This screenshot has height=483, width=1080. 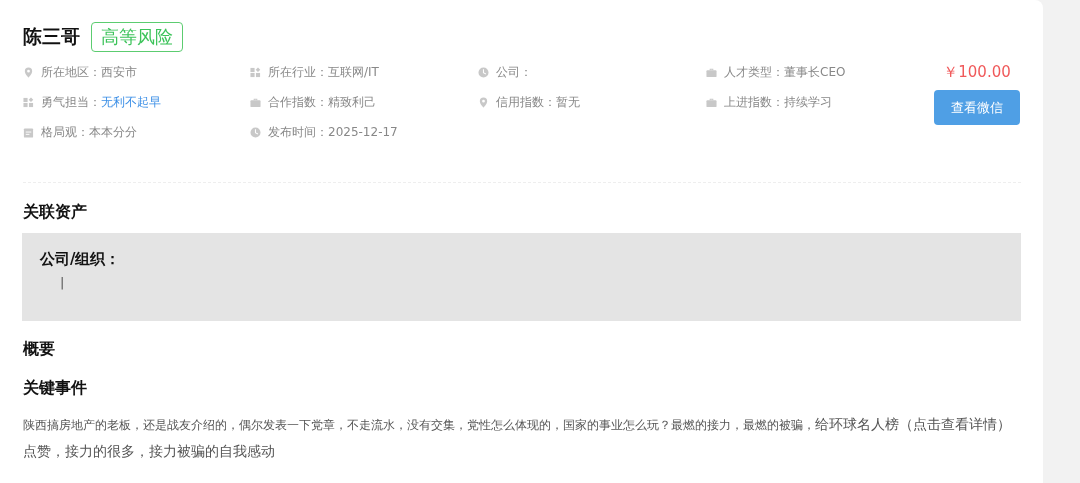 What do you see at coordinates (352, 102) in the screenshot?
I see `info-value: 精致利己` at bounding box center [352, 102].